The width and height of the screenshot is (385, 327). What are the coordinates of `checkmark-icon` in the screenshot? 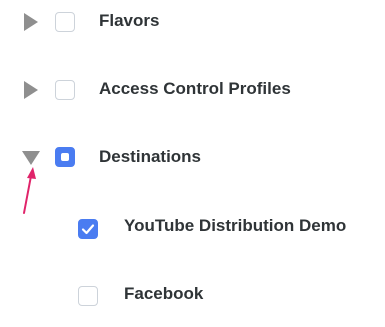 It's located at (88, 229).